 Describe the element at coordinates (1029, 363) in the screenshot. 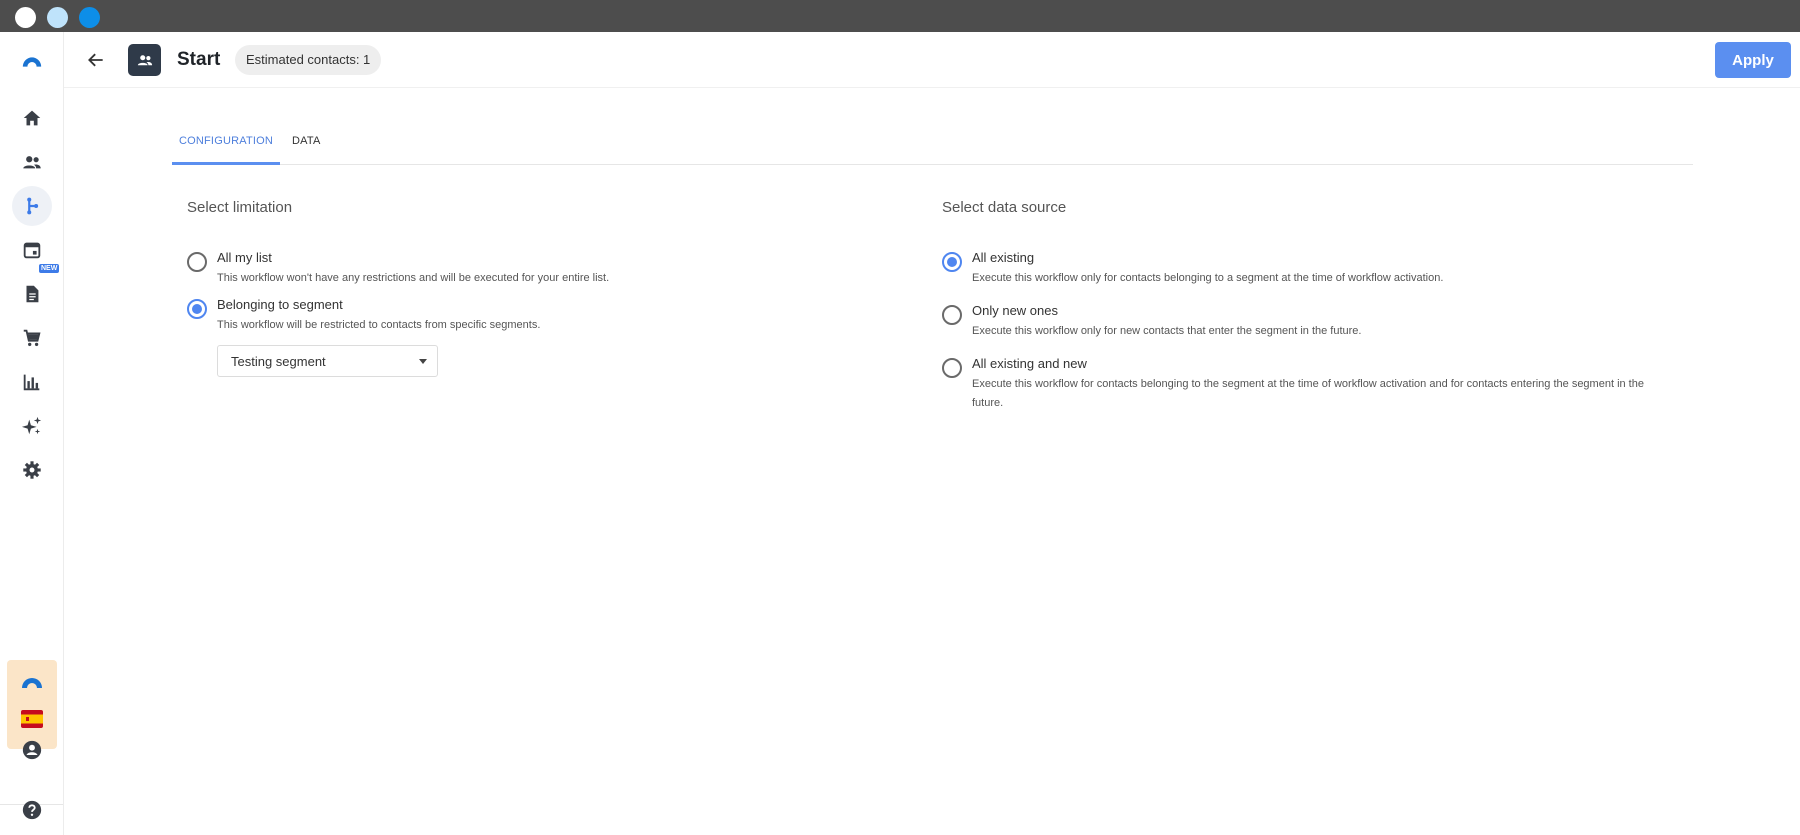

I see `option-label: All existing and new` at that location.